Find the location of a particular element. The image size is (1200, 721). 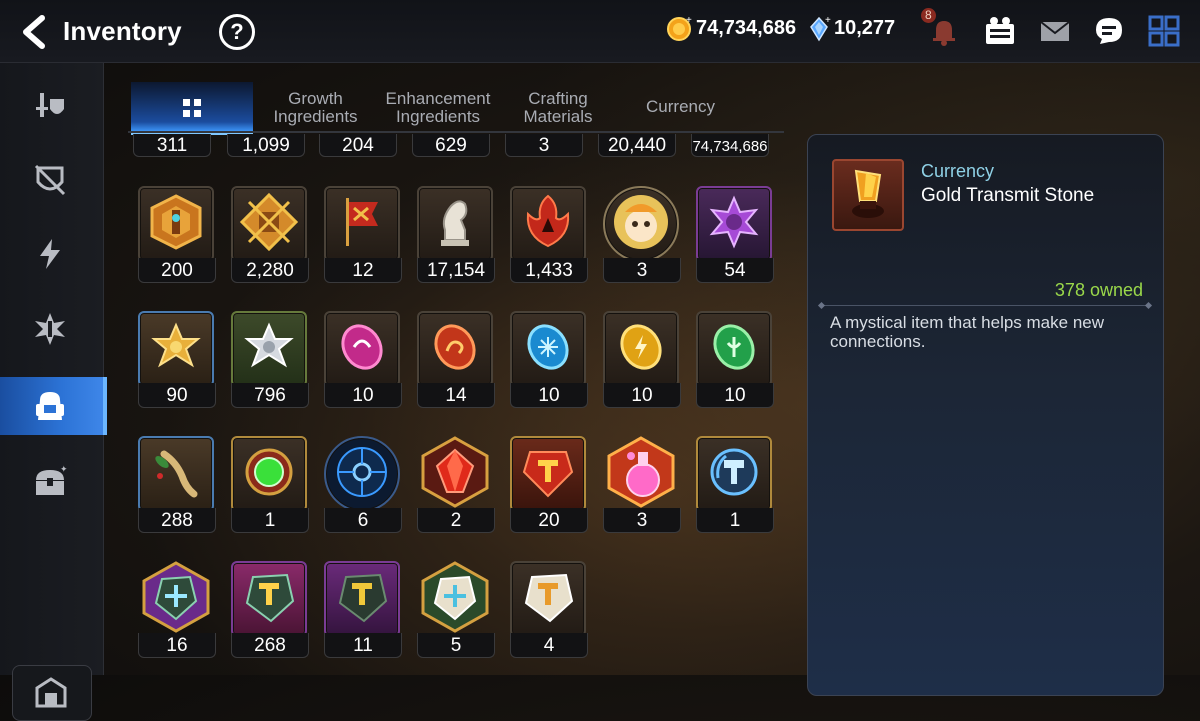

tab-label: Currency is located at coordinates (680, 106).